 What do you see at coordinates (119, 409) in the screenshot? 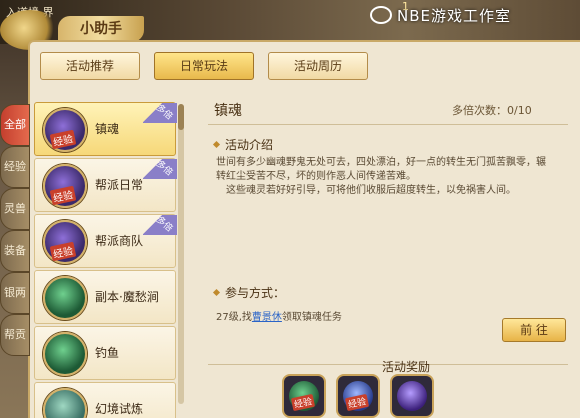
I see `list-item-label: 幻境试炼` at bounding box center [119, 409].